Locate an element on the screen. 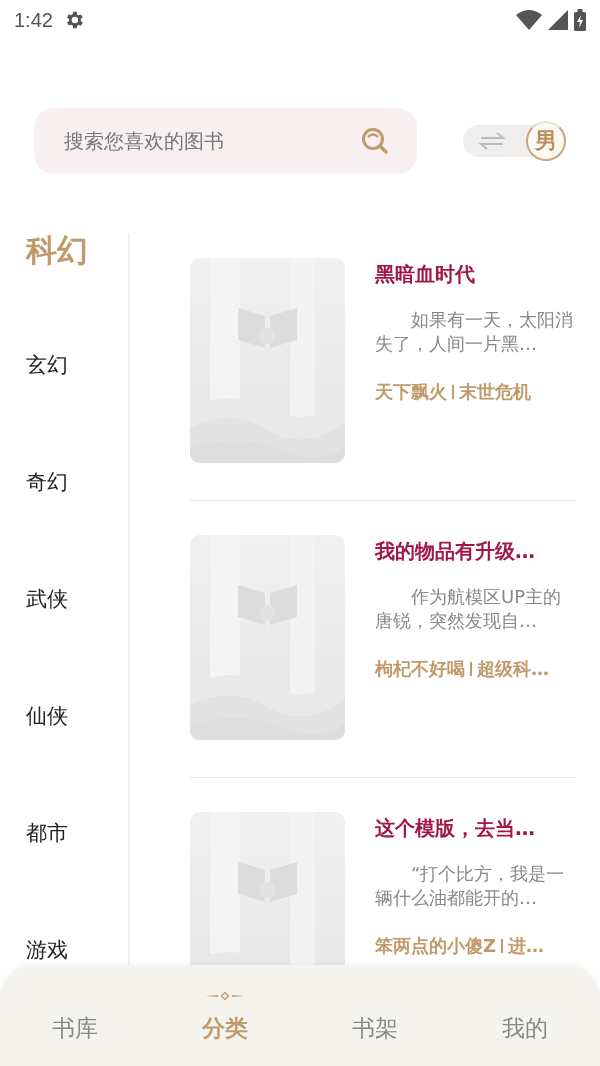  search-icon is located at coordinates (375, 141).